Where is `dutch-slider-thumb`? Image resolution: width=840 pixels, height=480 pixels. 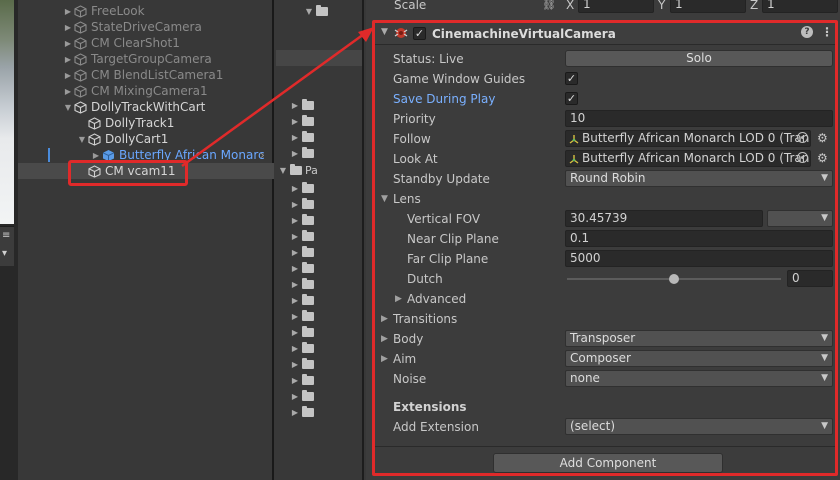
dutch-slider-thumb is located at coordinates (674, 279).